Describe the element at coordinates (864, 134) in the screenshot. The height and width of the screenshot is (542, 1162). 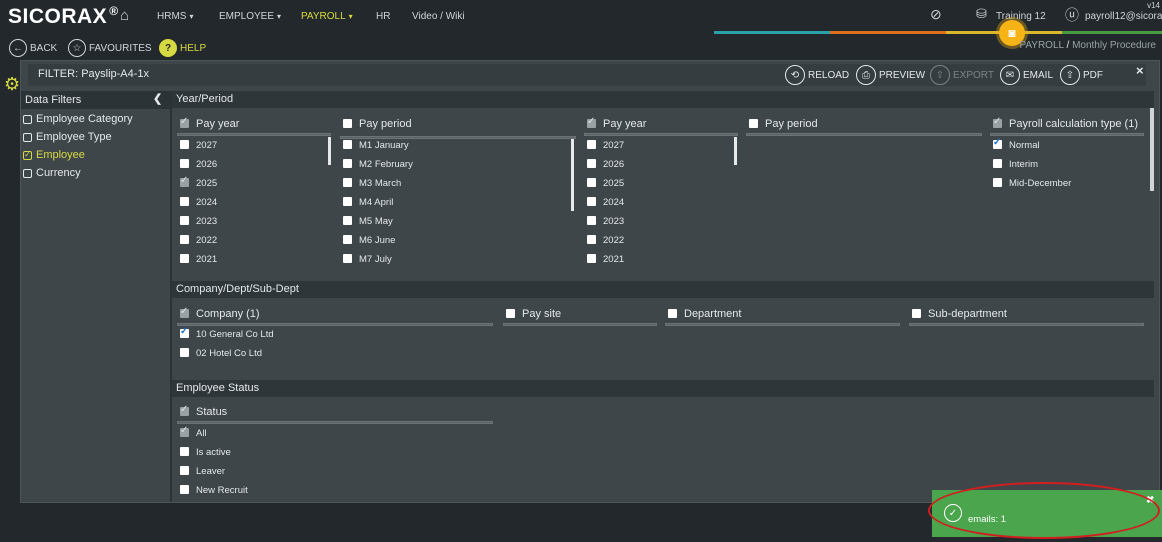
I see `pay-period-2-search` at that location.